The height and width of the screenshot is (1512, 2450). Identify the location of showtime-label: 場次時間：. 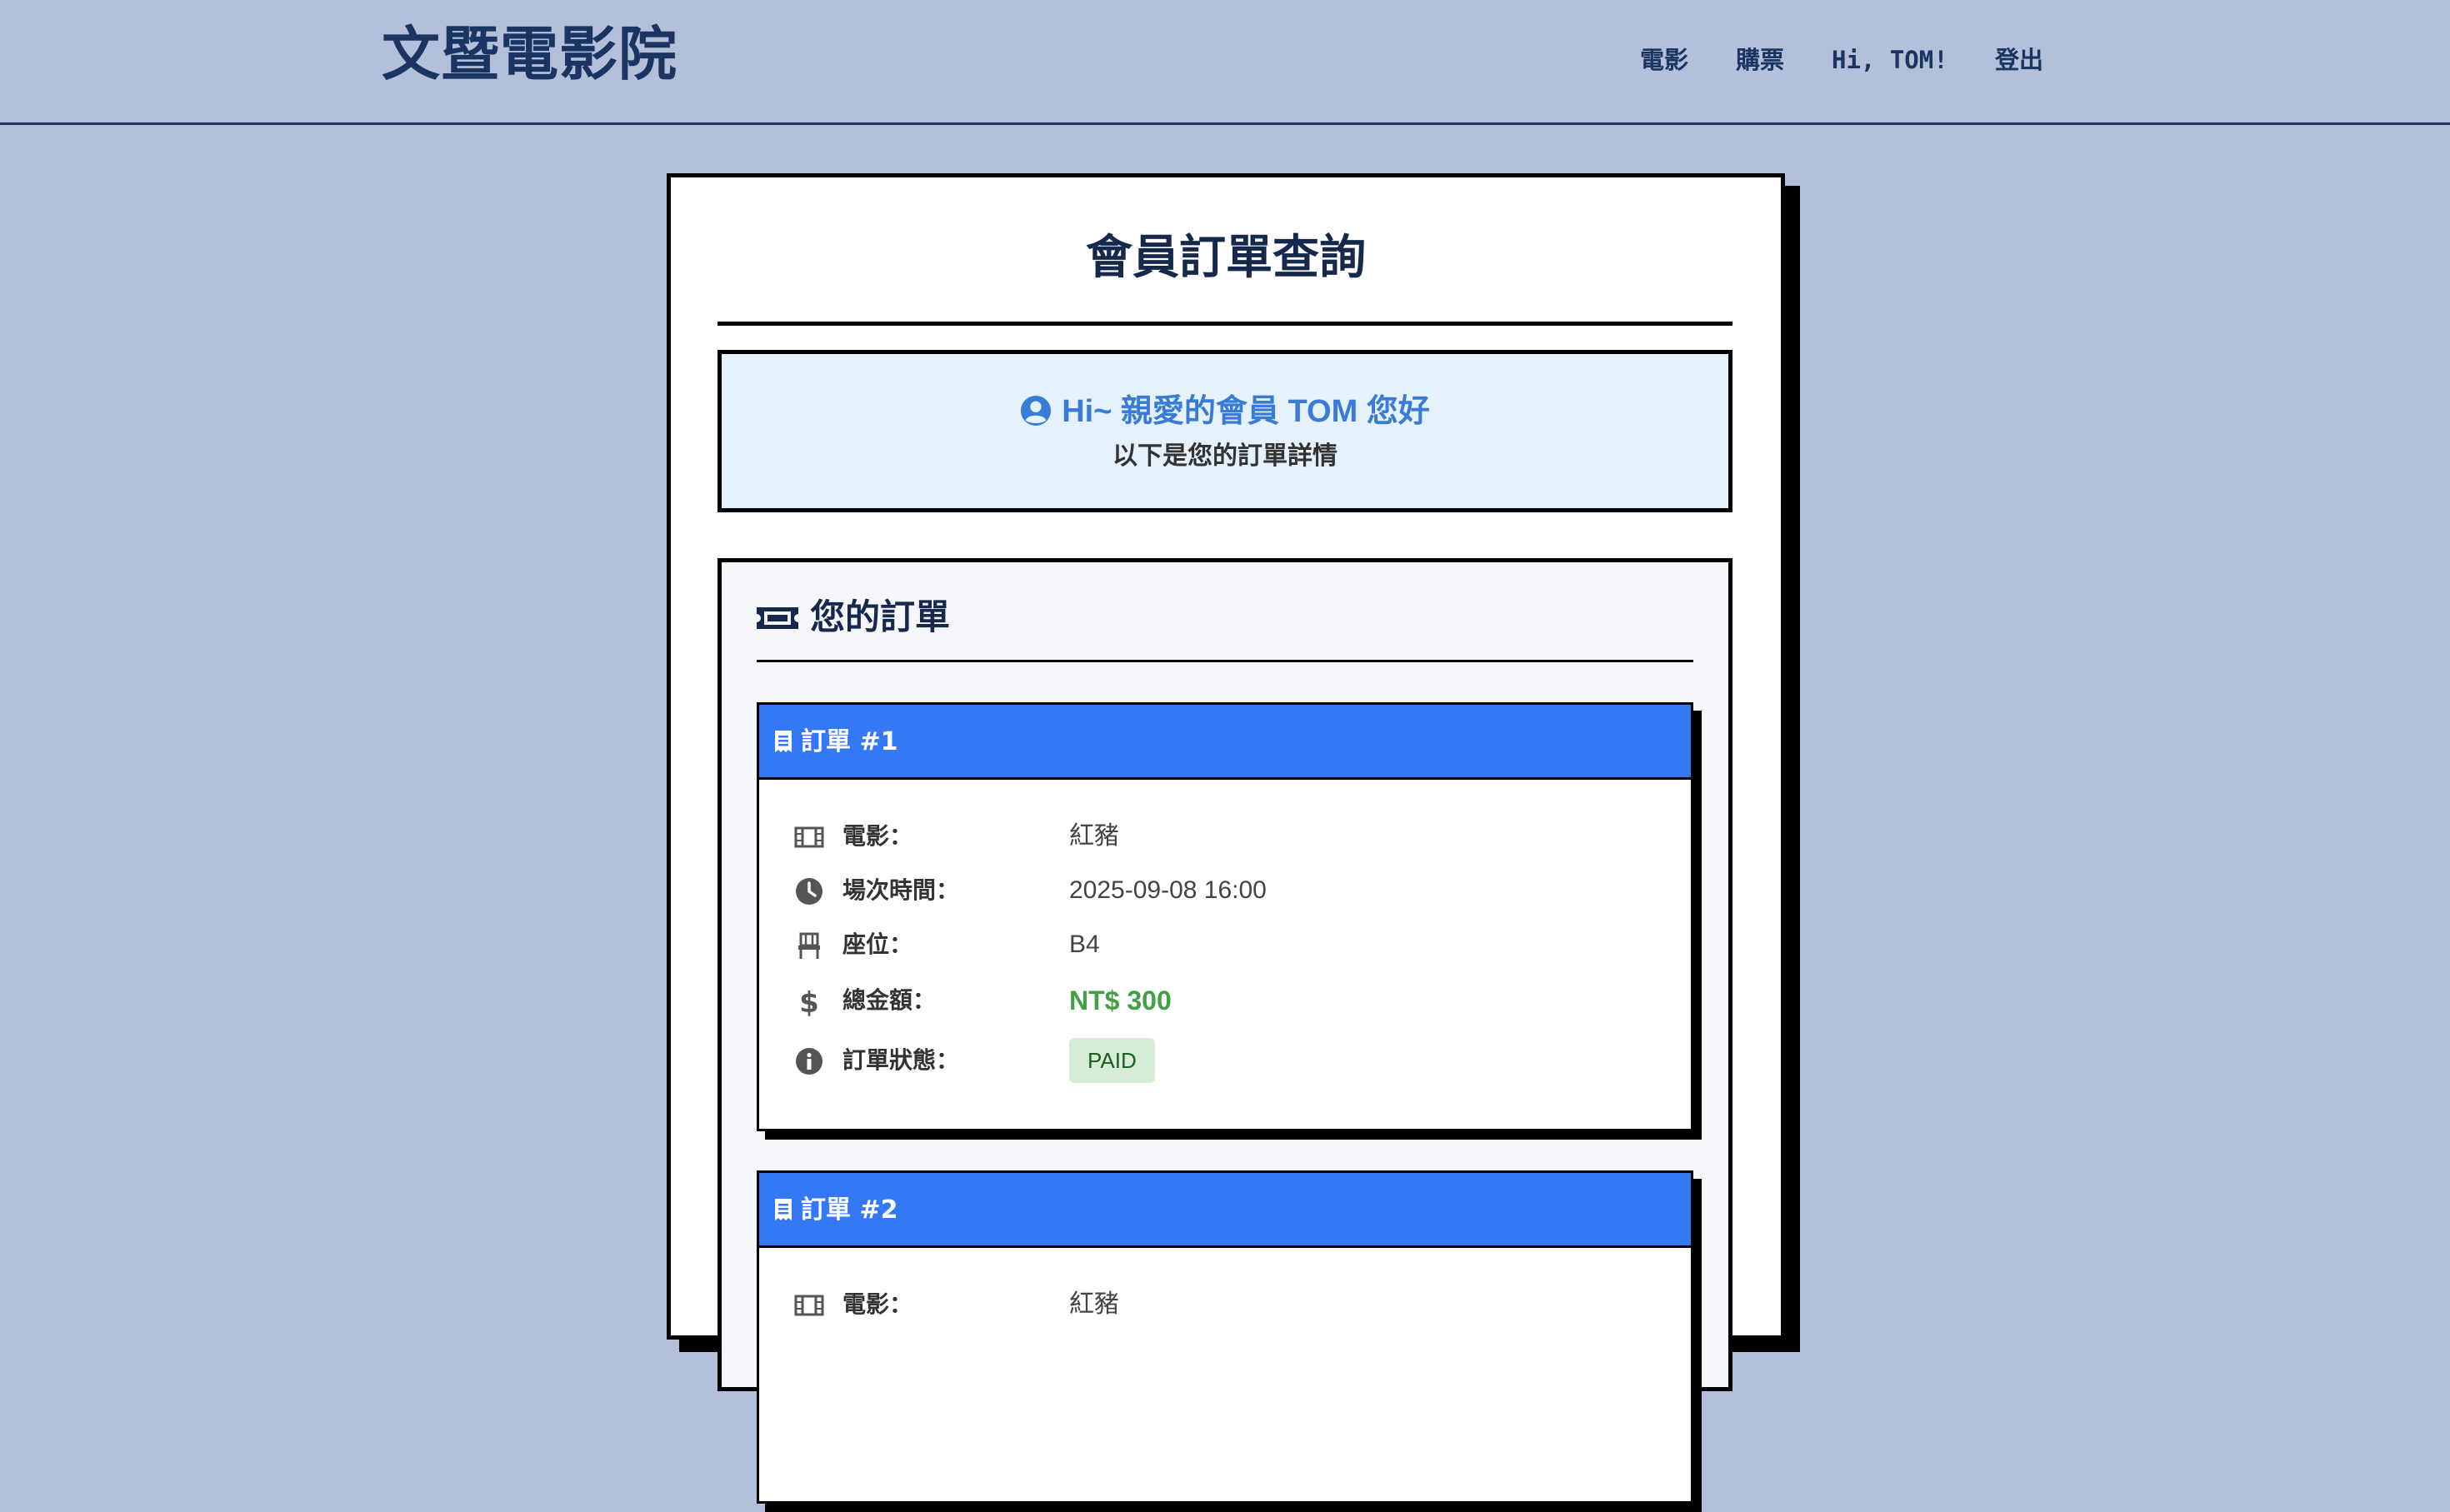
(901, 890).